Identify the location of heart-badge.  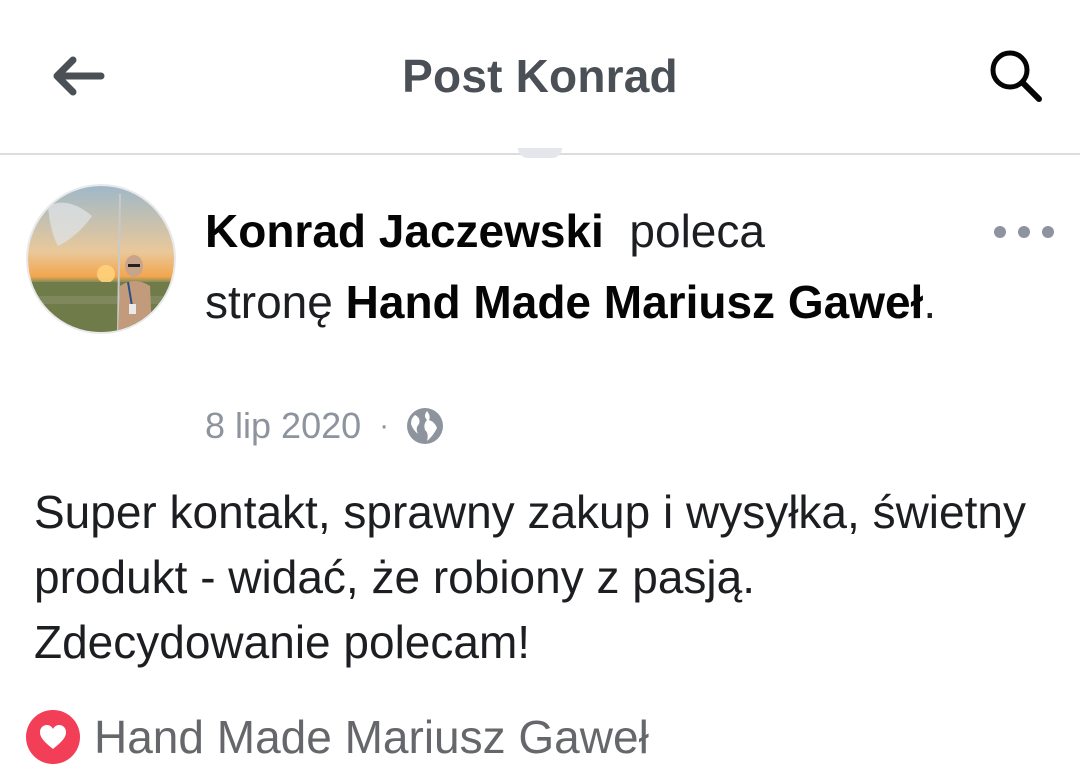
(53, 737).